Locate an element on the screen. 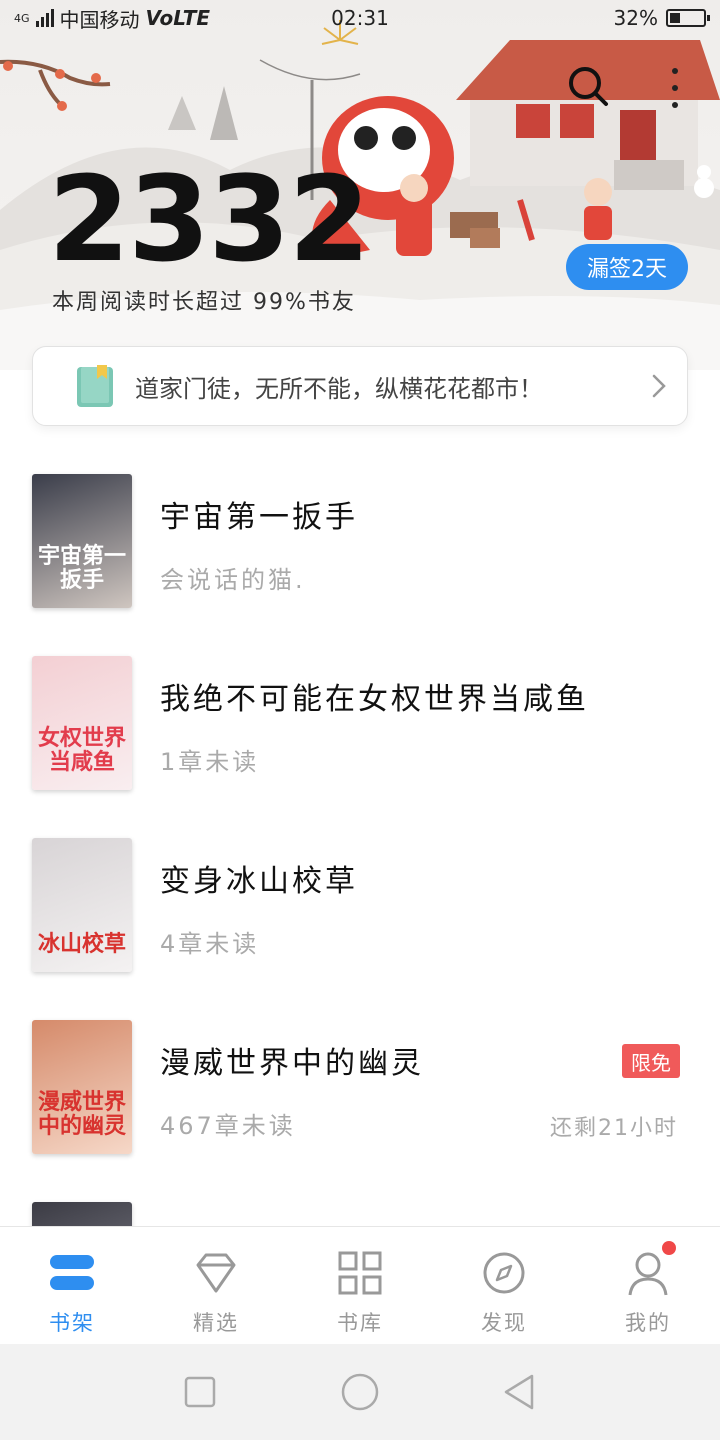  recommendation-text: 道家门徒，无所不能，纵横花花都市！ is located at coordinates (339, 388).